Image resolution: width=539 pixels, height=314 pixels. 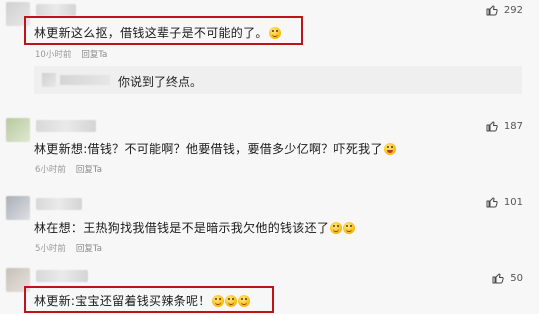 I want to click on comment-text: 林更新想:借钱？不可能啊？他要借钱，要借多少亿啊？吓死我了, so click(x=215, y=148).